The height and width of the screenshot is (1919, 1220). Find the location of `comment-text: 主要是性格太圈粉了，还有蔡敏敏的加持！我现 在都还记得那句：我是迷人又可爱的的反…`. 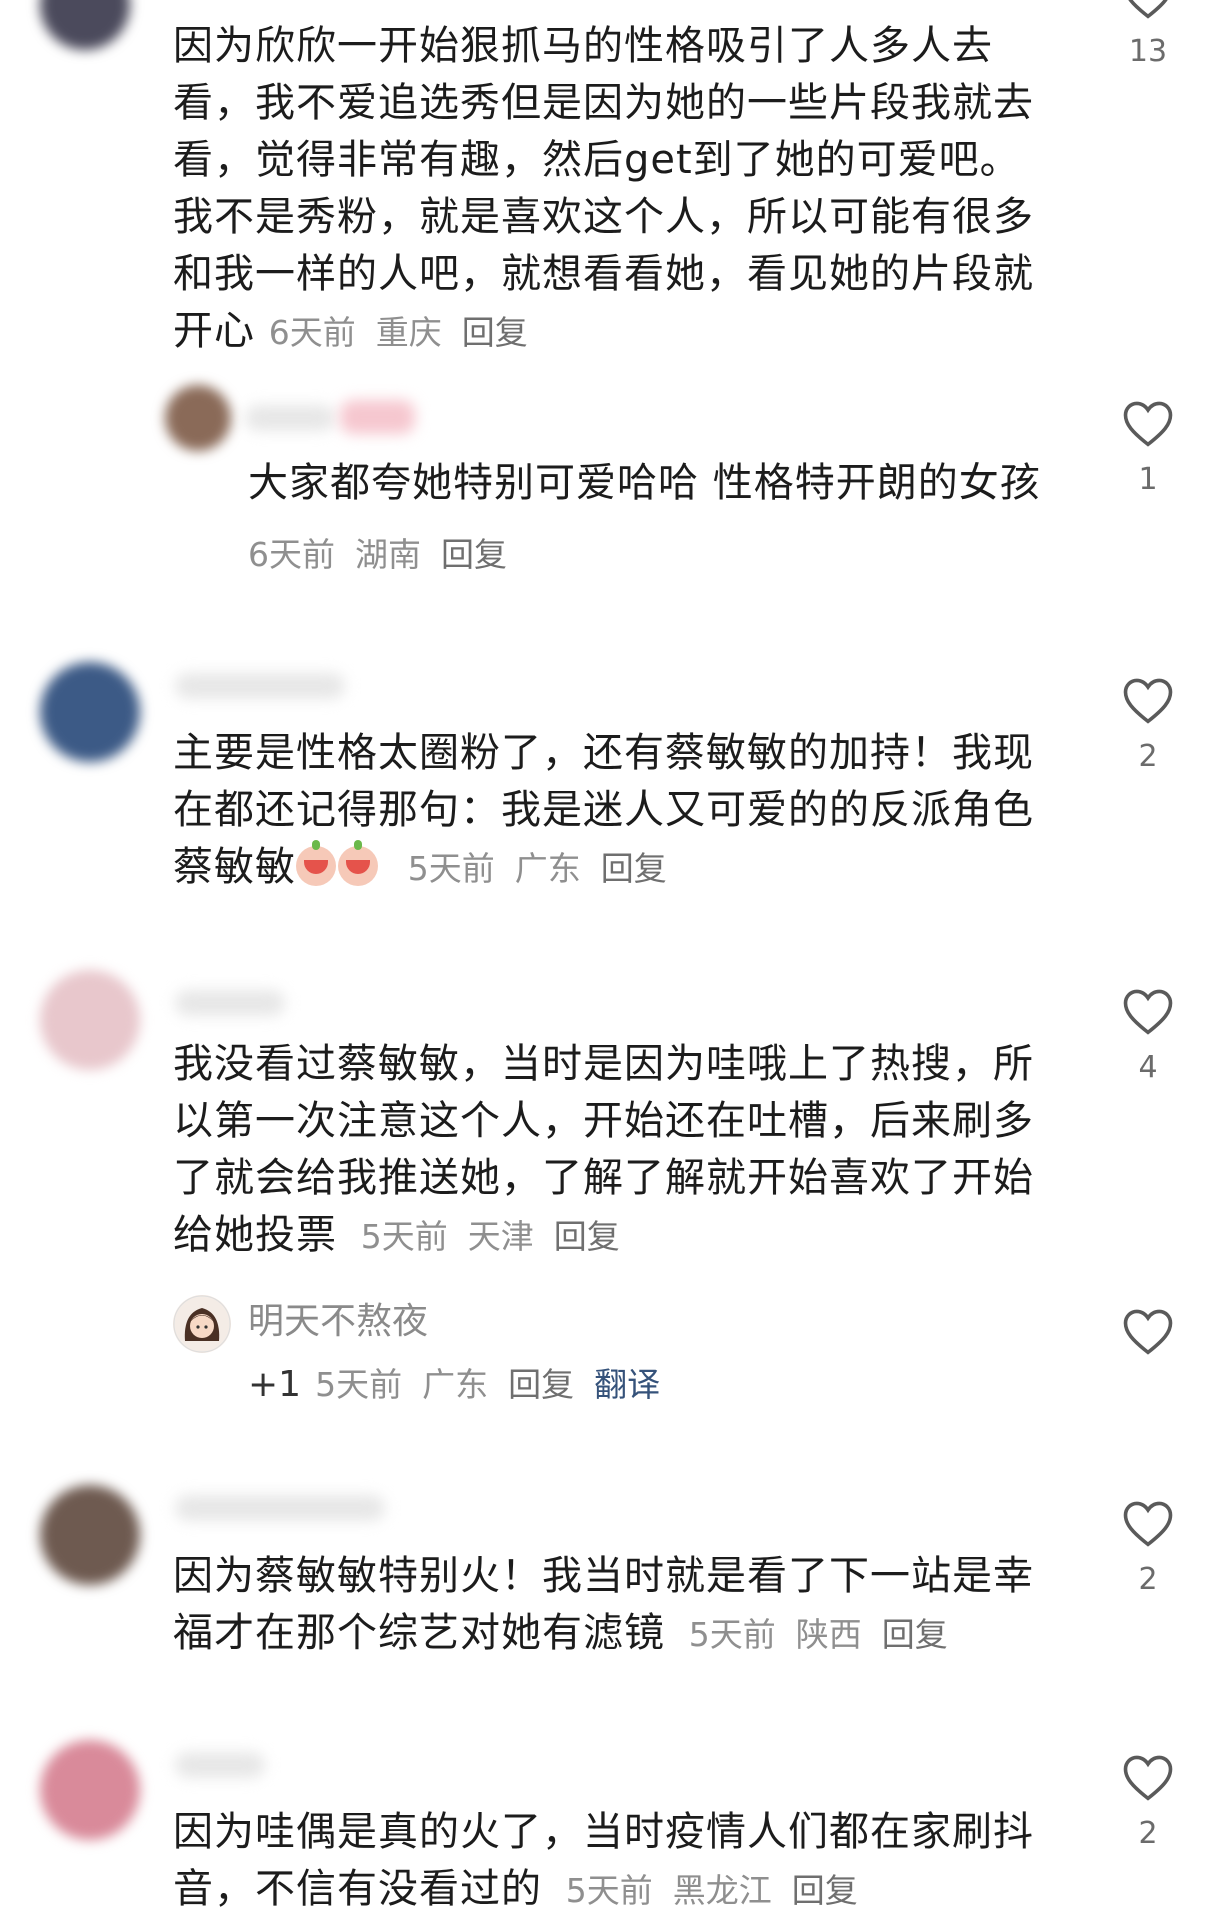

comment-text: 主要是性格太圈粉了，还有蔡敏敏的加持！我现 在都还记得那句：我是迷人又可爱的的反… is located at coordinates (603, 810).